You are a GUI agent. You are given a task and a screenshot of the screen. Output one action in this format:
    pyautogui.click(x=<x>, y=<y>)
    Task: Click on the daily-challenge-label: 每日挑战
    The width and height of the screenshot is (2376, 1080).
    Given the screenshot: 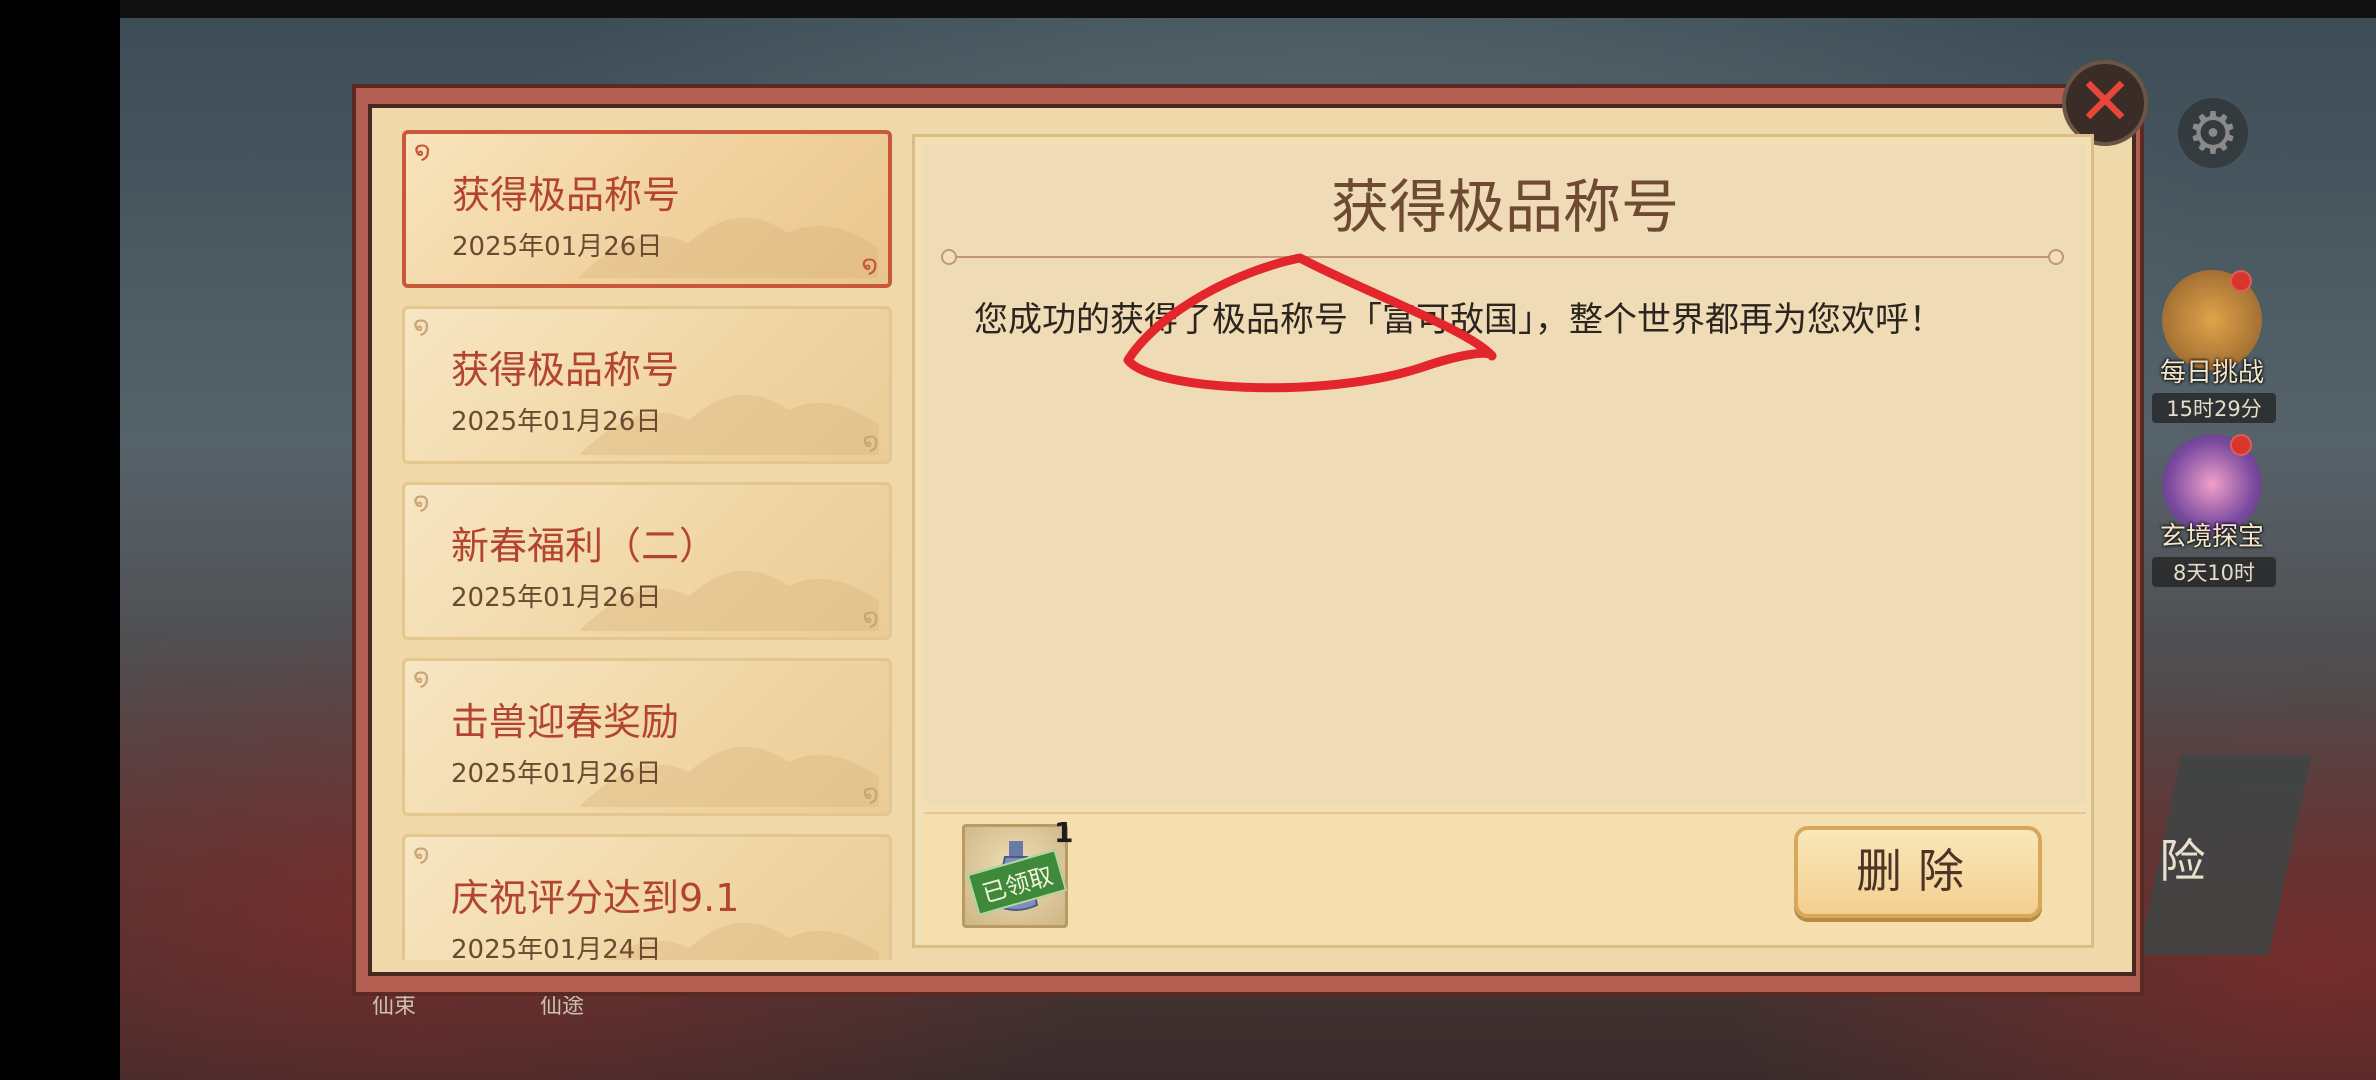 What is the action you would take?
    pyautogui.click(x=2211, y=373)
    